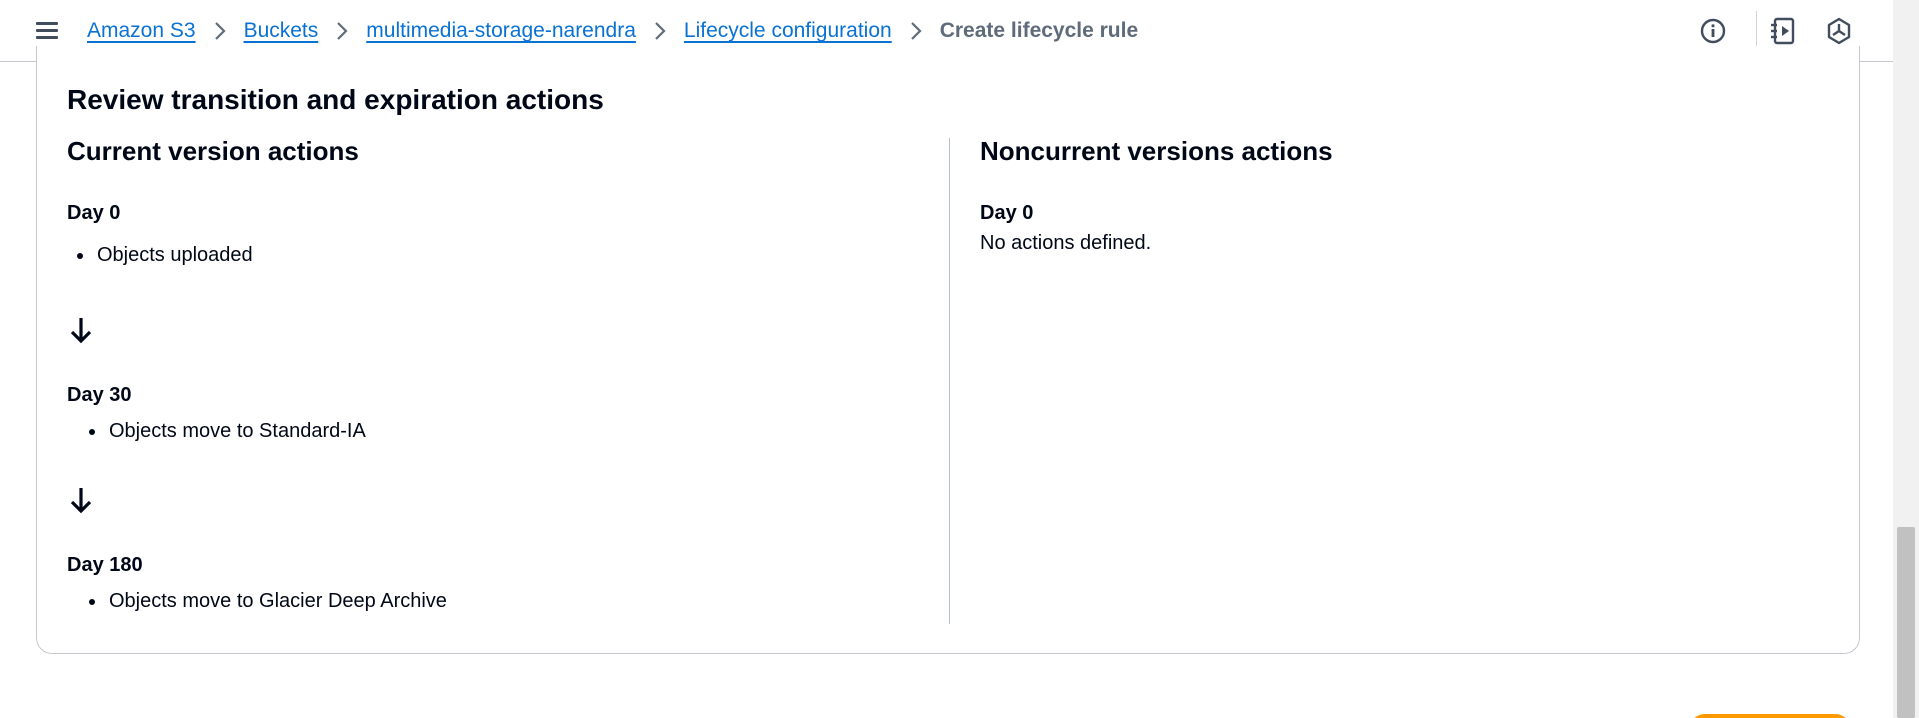  I want to click on breadcrumb-link-amazon-s3: Amazon S3, so click(141, 31).